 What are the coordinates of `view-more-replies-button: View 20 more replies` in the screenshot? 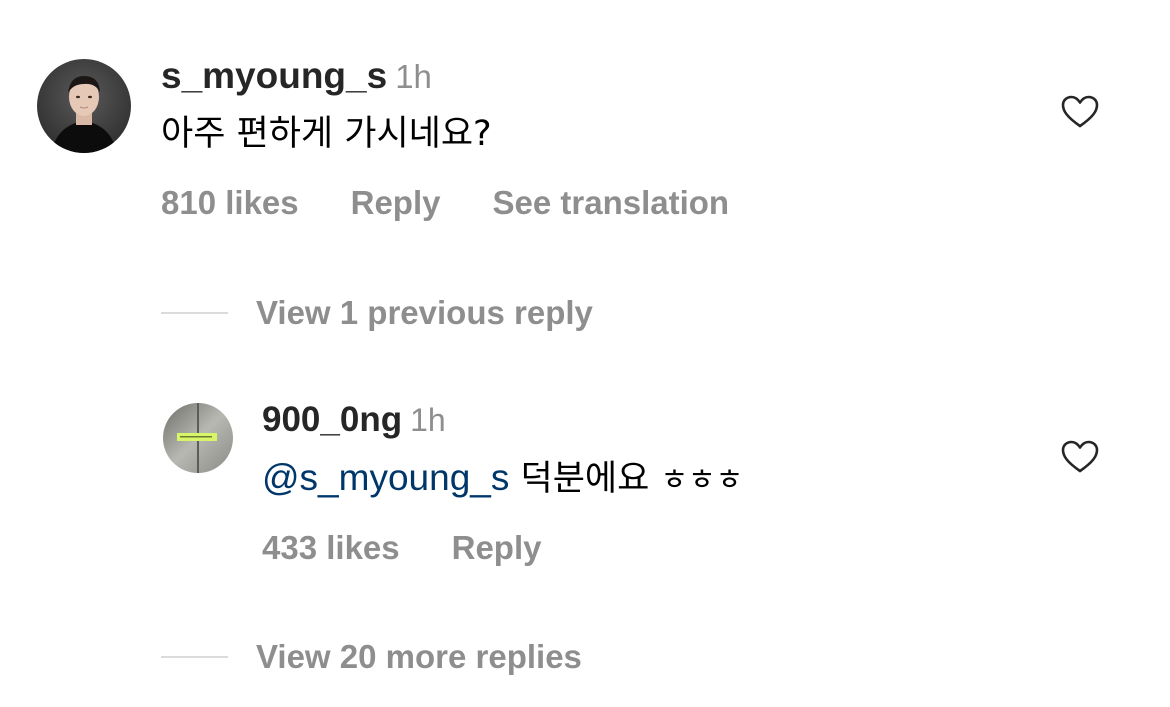 It's located at (371, 657).